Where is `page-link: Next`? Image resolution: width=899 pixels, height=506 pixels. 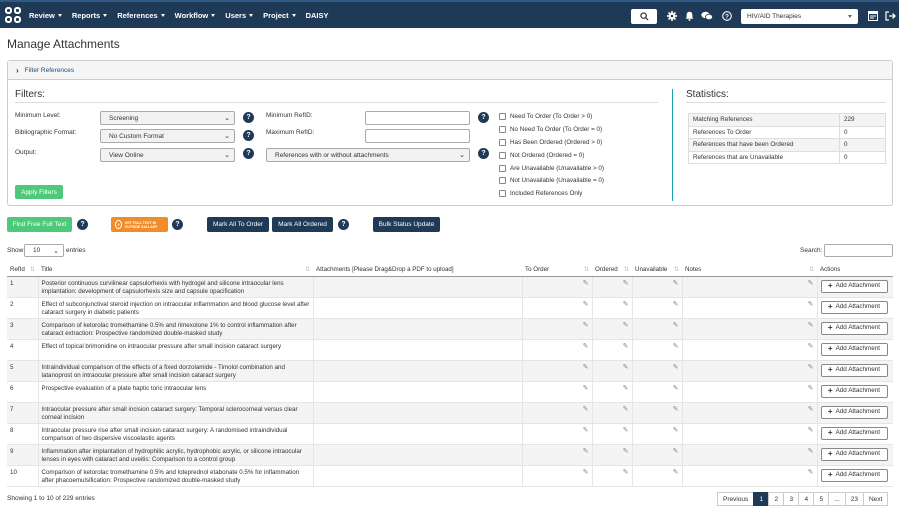
page-link: Next is located at coordinates (875, 499).